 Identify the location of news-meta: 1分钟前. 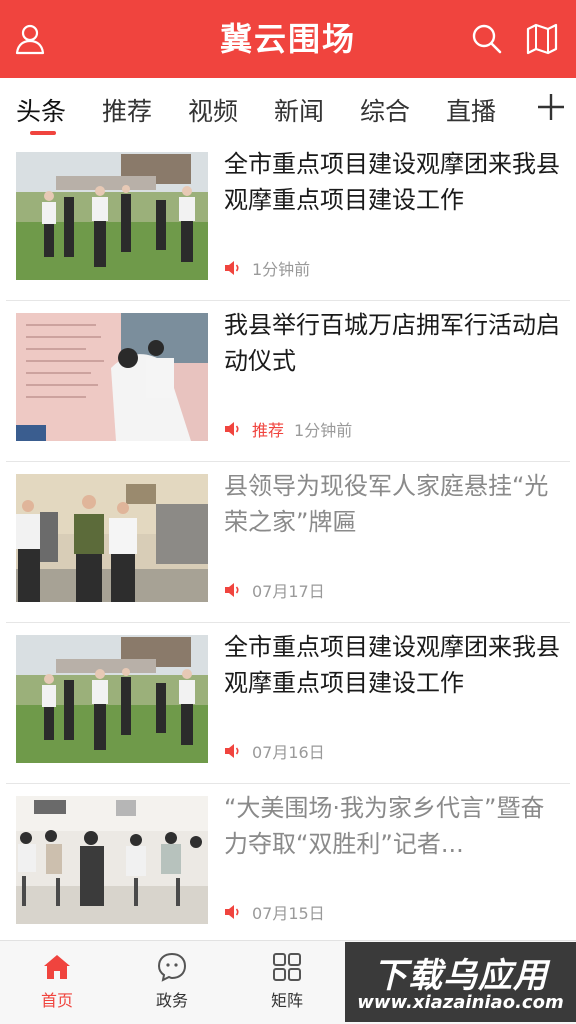
(267, 268).